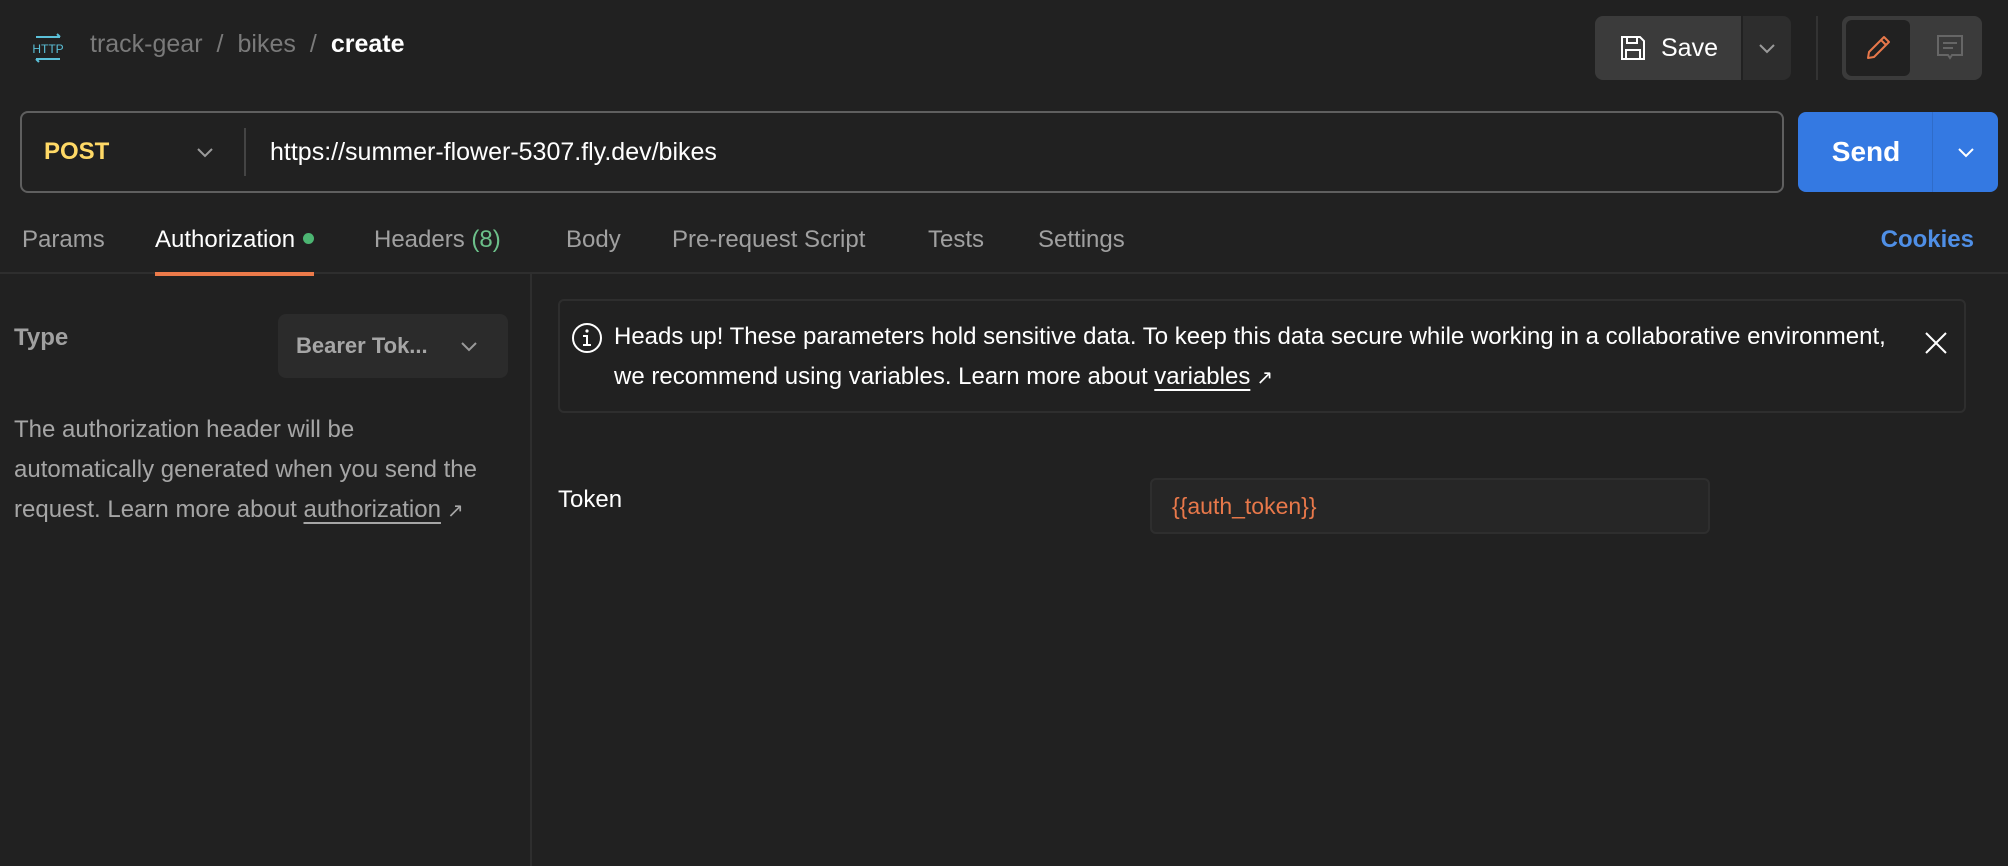 This screenshot has height=866, width=2008. Describe the element at coordinates (1689, 47) in the screenshot. I see `save-label: Save` at that location.